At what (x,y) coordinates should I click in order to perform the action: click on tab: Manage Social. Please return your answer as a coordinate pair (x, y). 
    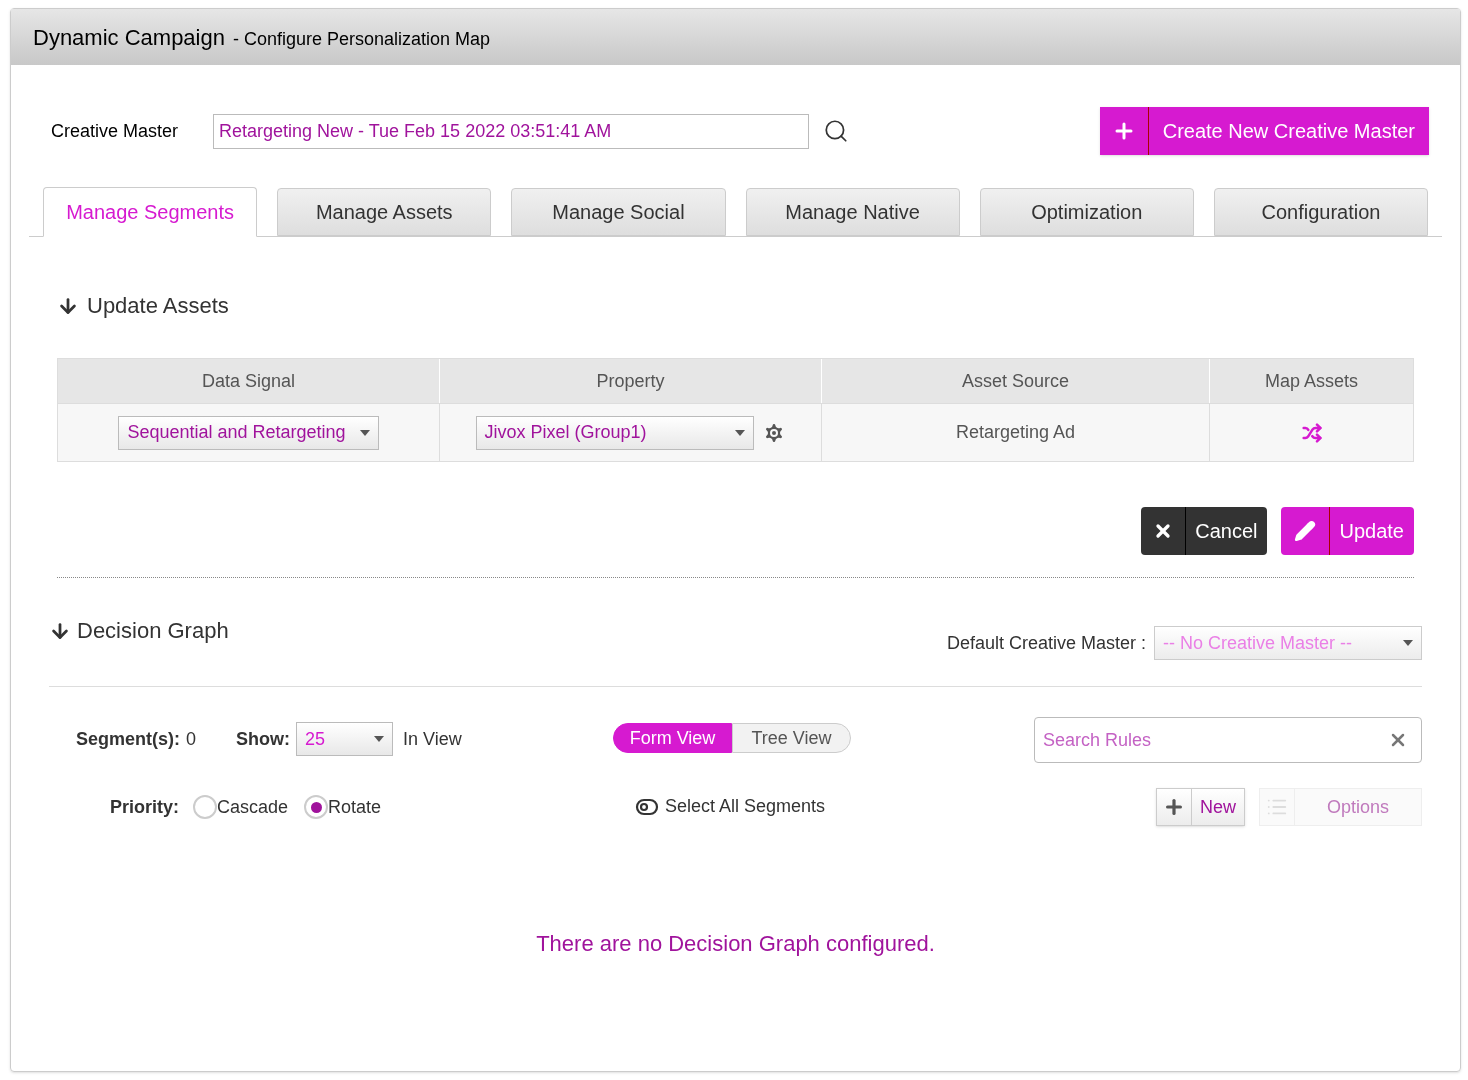
    Looking at the image, I should click on (618, 212).